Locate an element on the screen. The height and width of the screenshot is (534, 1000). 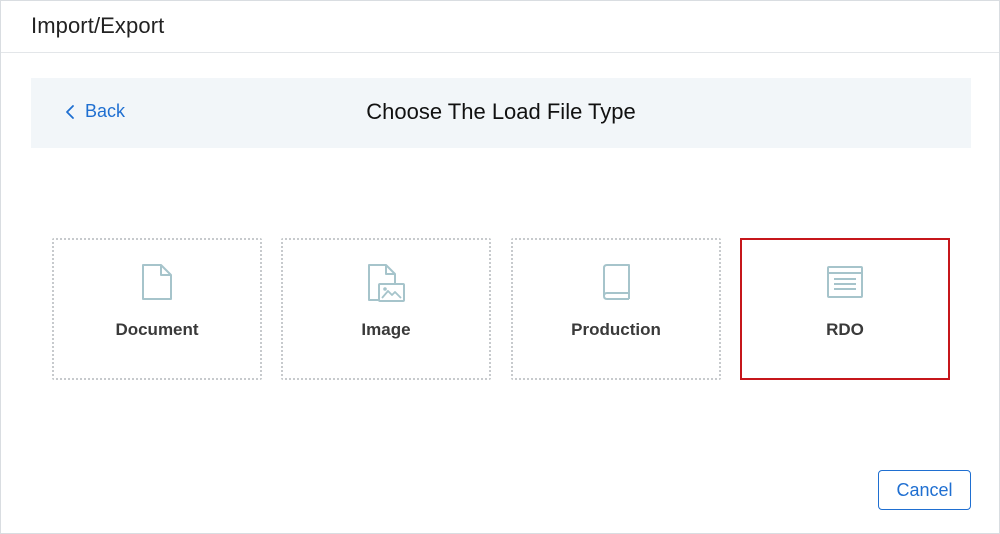
card-label: Production is located at coordinates (616, 329).